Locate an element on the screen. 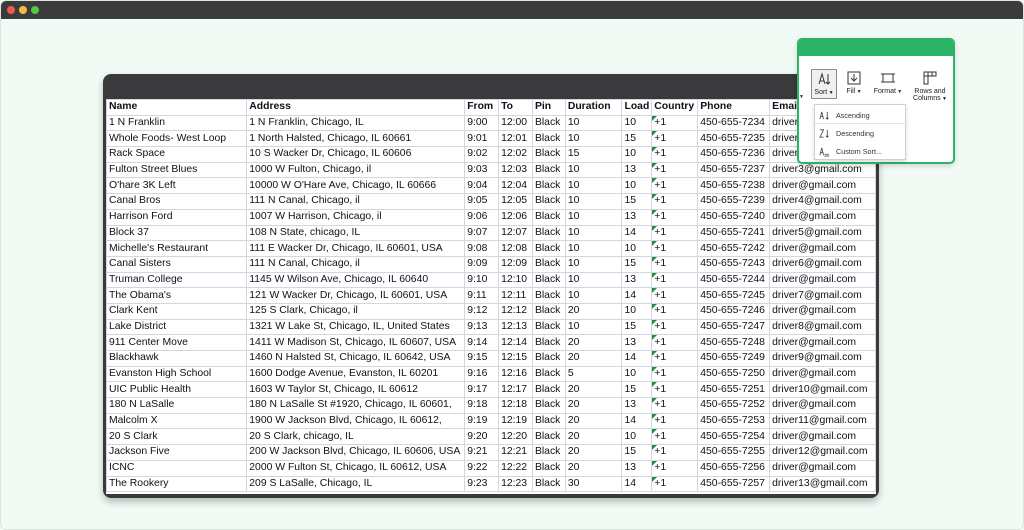 Image resolution: width=1024 pixels, height=530 pixels. cell-phone: 450-655-7256 is located at coordinates (734, 468).